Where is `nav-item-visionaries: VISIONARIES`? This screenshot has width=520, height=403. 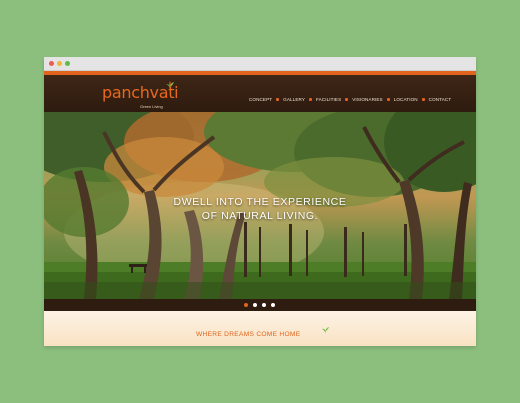 nav-item-visionaries: VISIONARIES is located at coordinates (367, 99).